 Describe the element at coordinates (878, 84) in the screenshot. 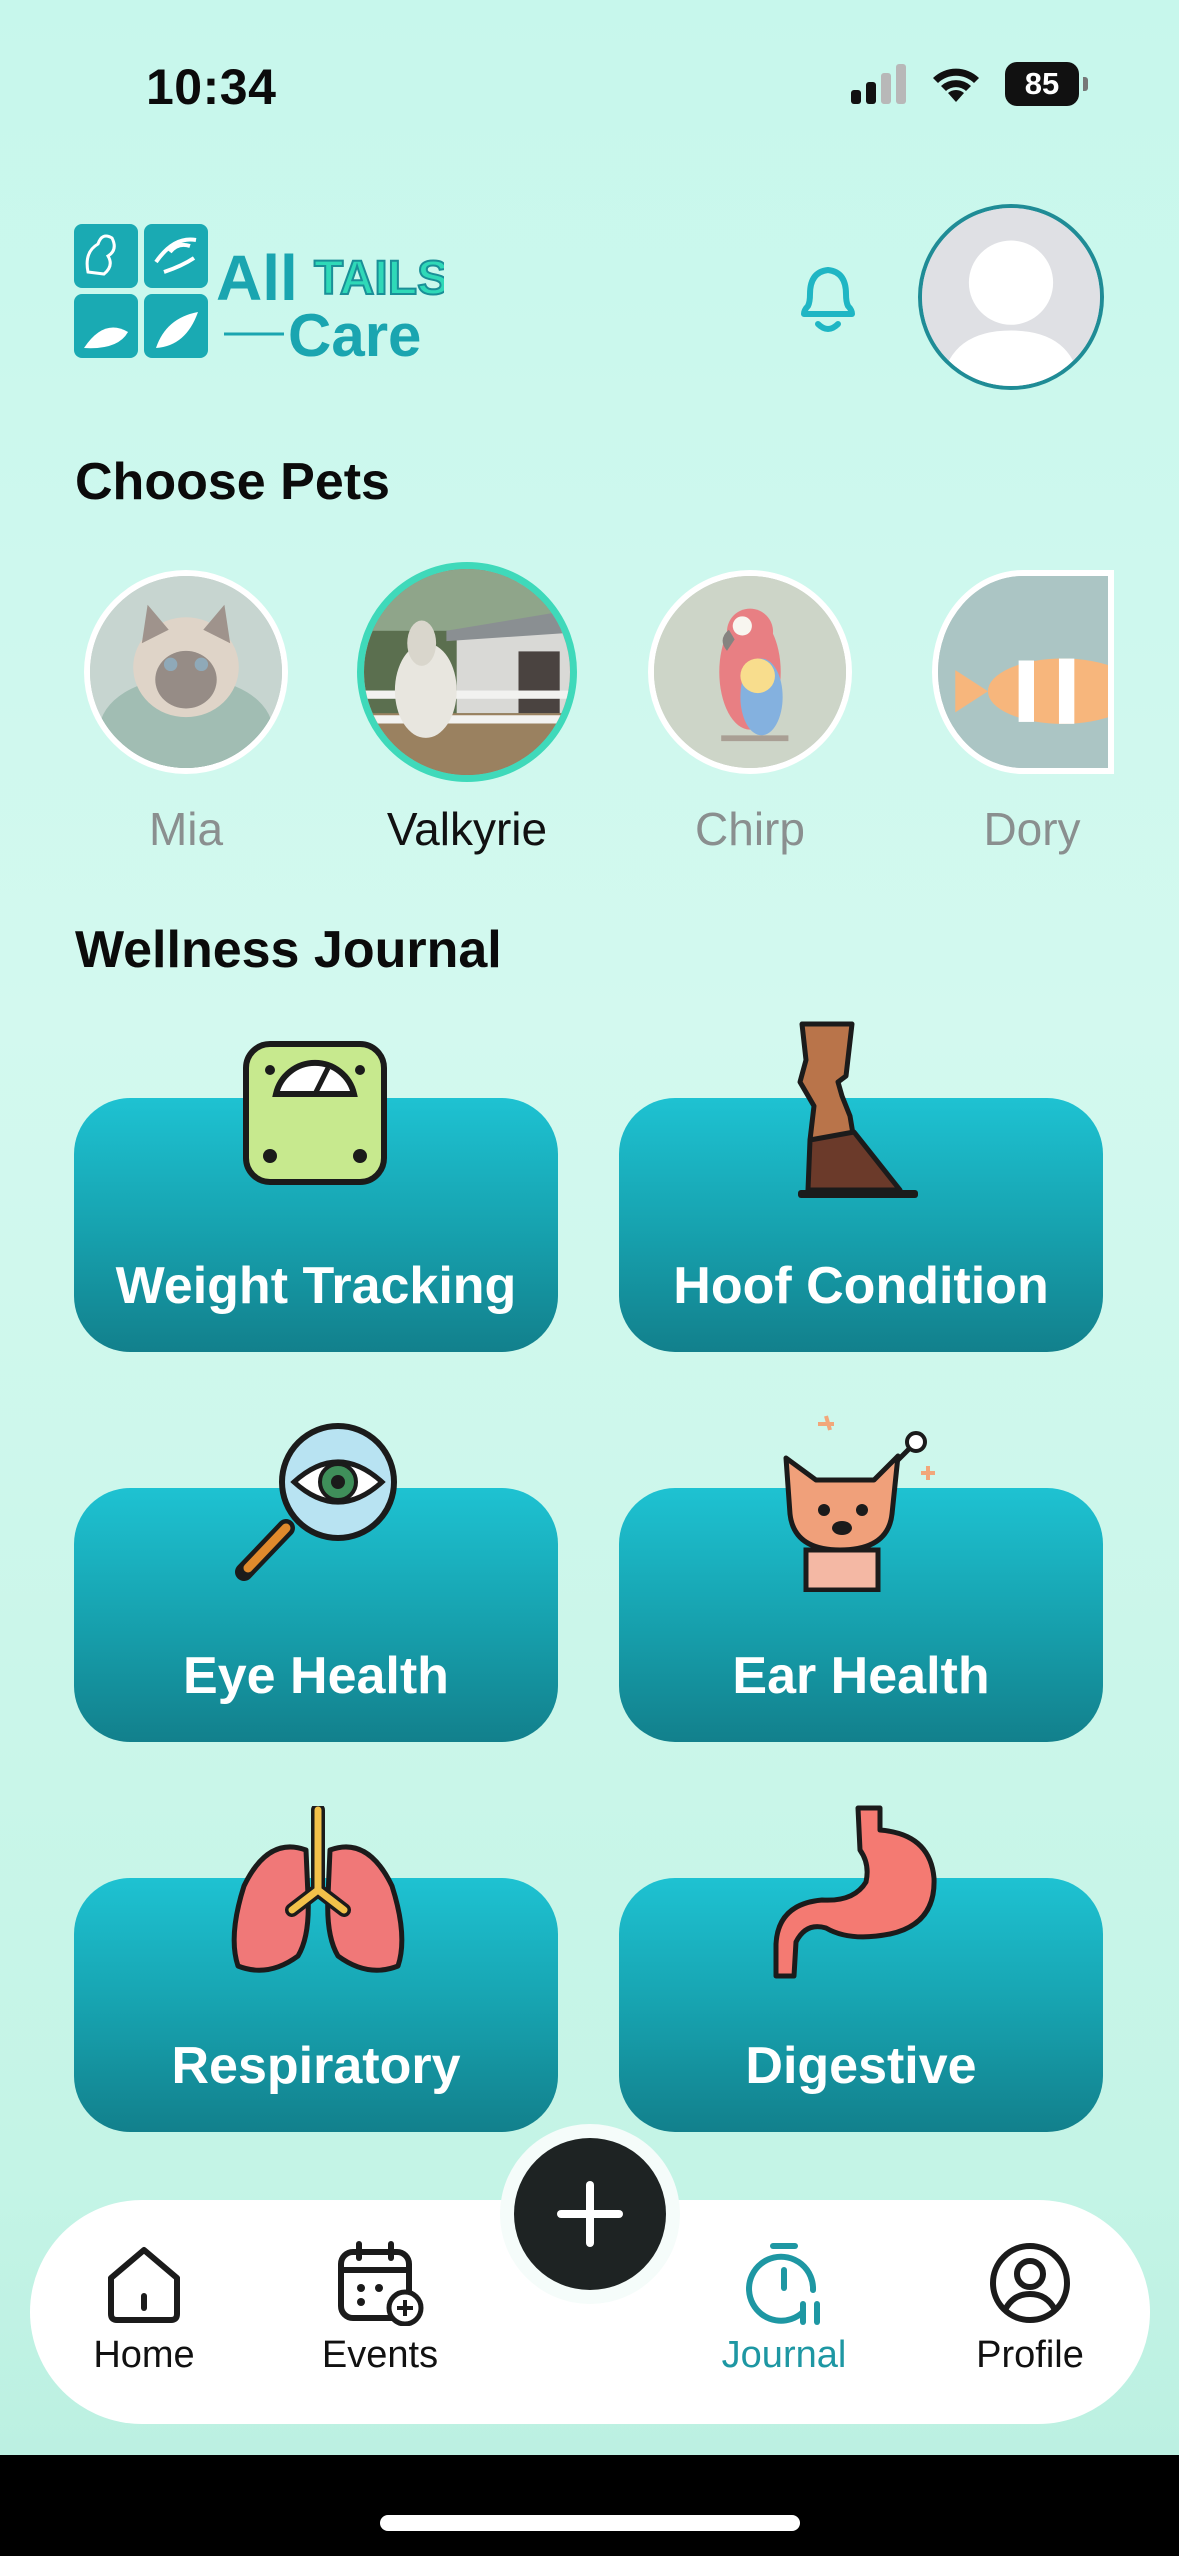

I see `signal-icon` at that location.